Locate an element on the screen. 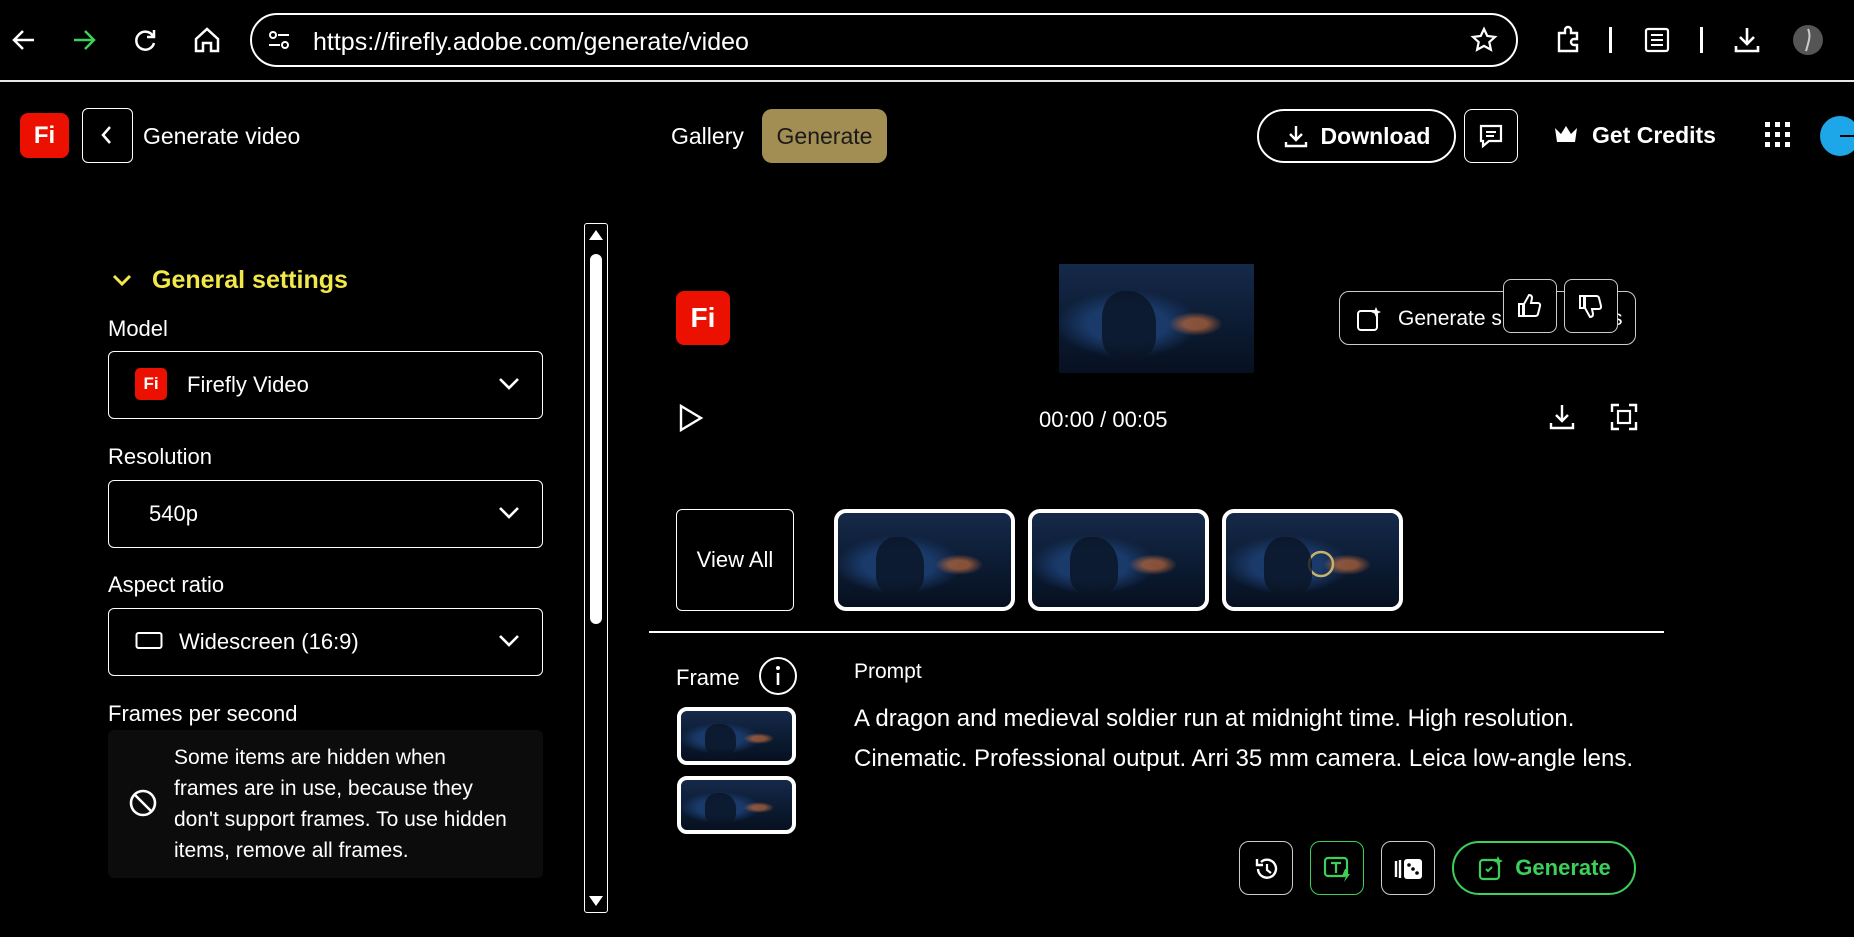 This screenshot has height=937, width=1854. back-button is located at coordinates (107, 135).